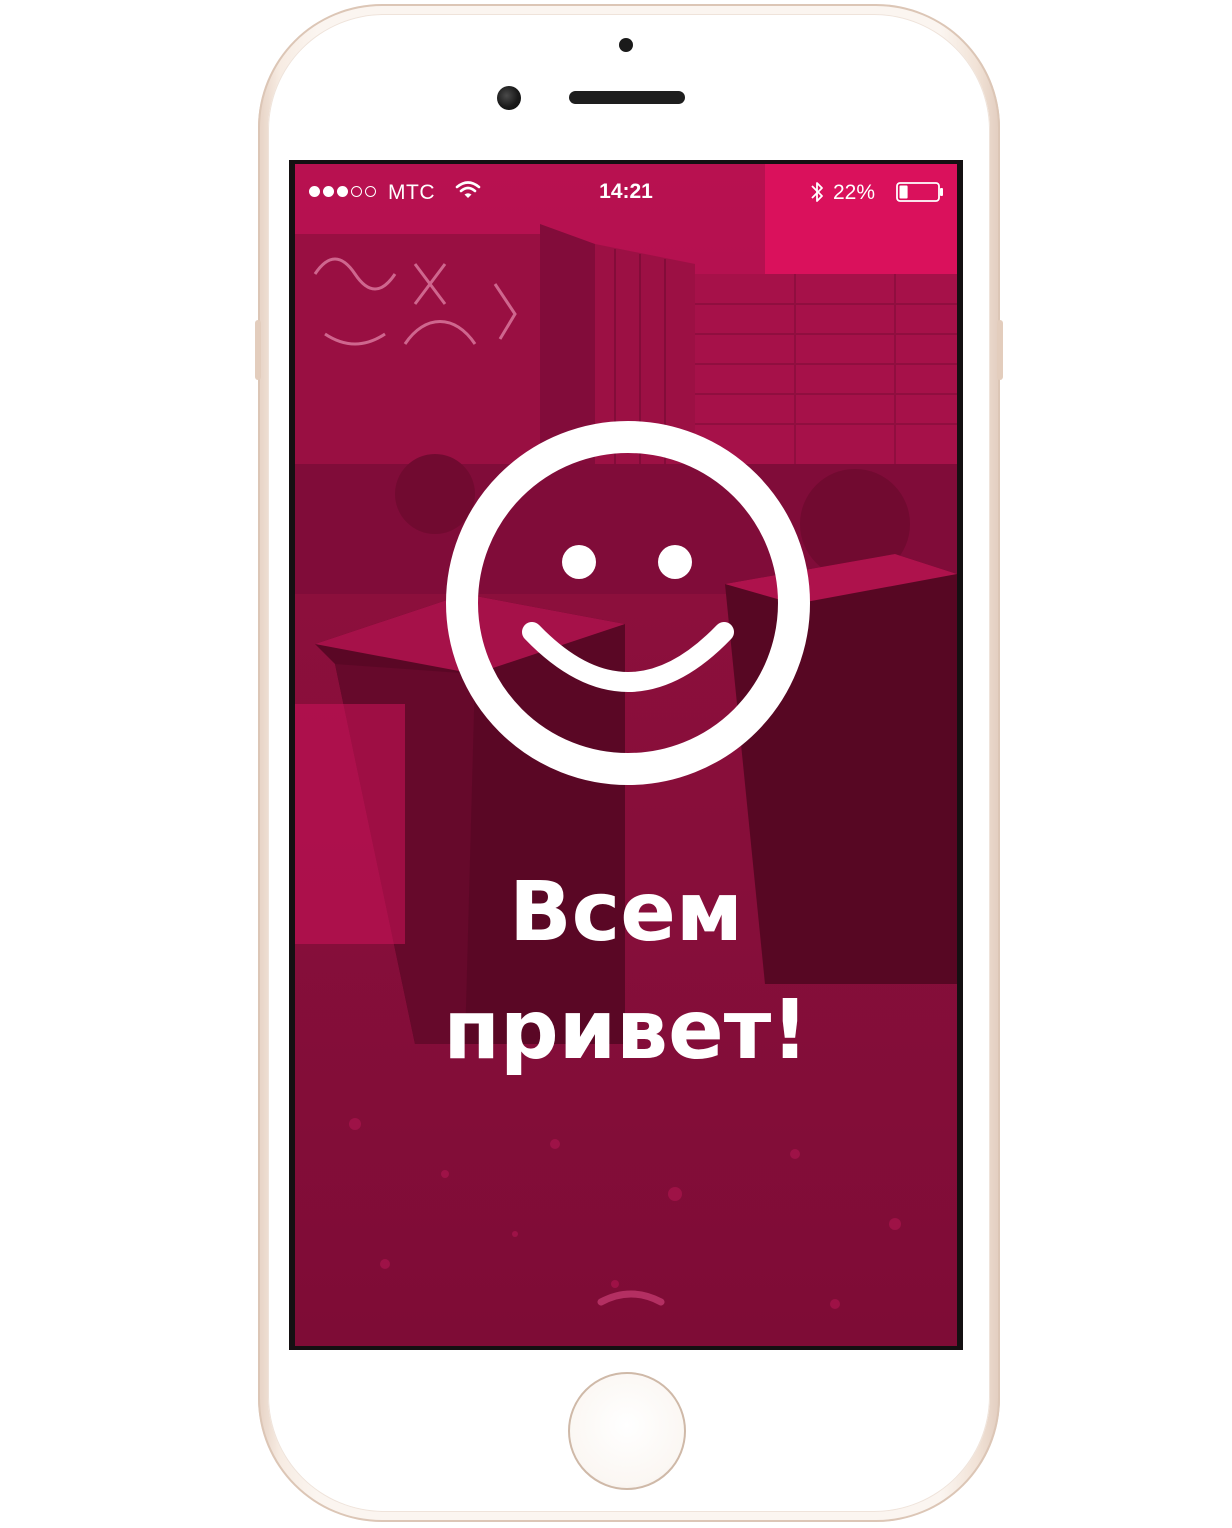 The height and width of the screenshot is (1528, 1232). What do you see at coordinates (854, 192) in the screenshot?
I see `battery-percent: 22%` at bounding box center [854, 192].